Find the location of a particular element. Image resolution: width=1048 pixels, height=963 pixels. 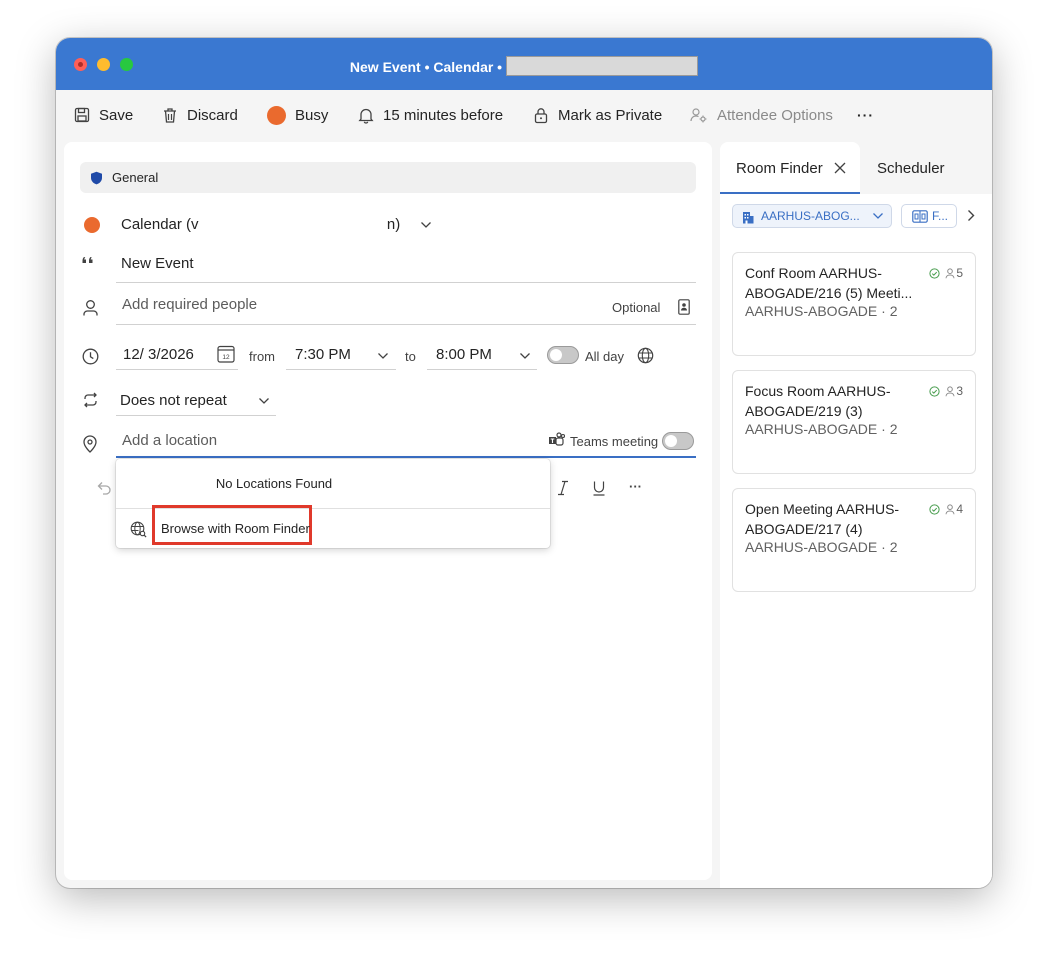

room-name: Open Meeting AARHUS-ABOGADE/217 (4) is located at coordinates (822, 519).